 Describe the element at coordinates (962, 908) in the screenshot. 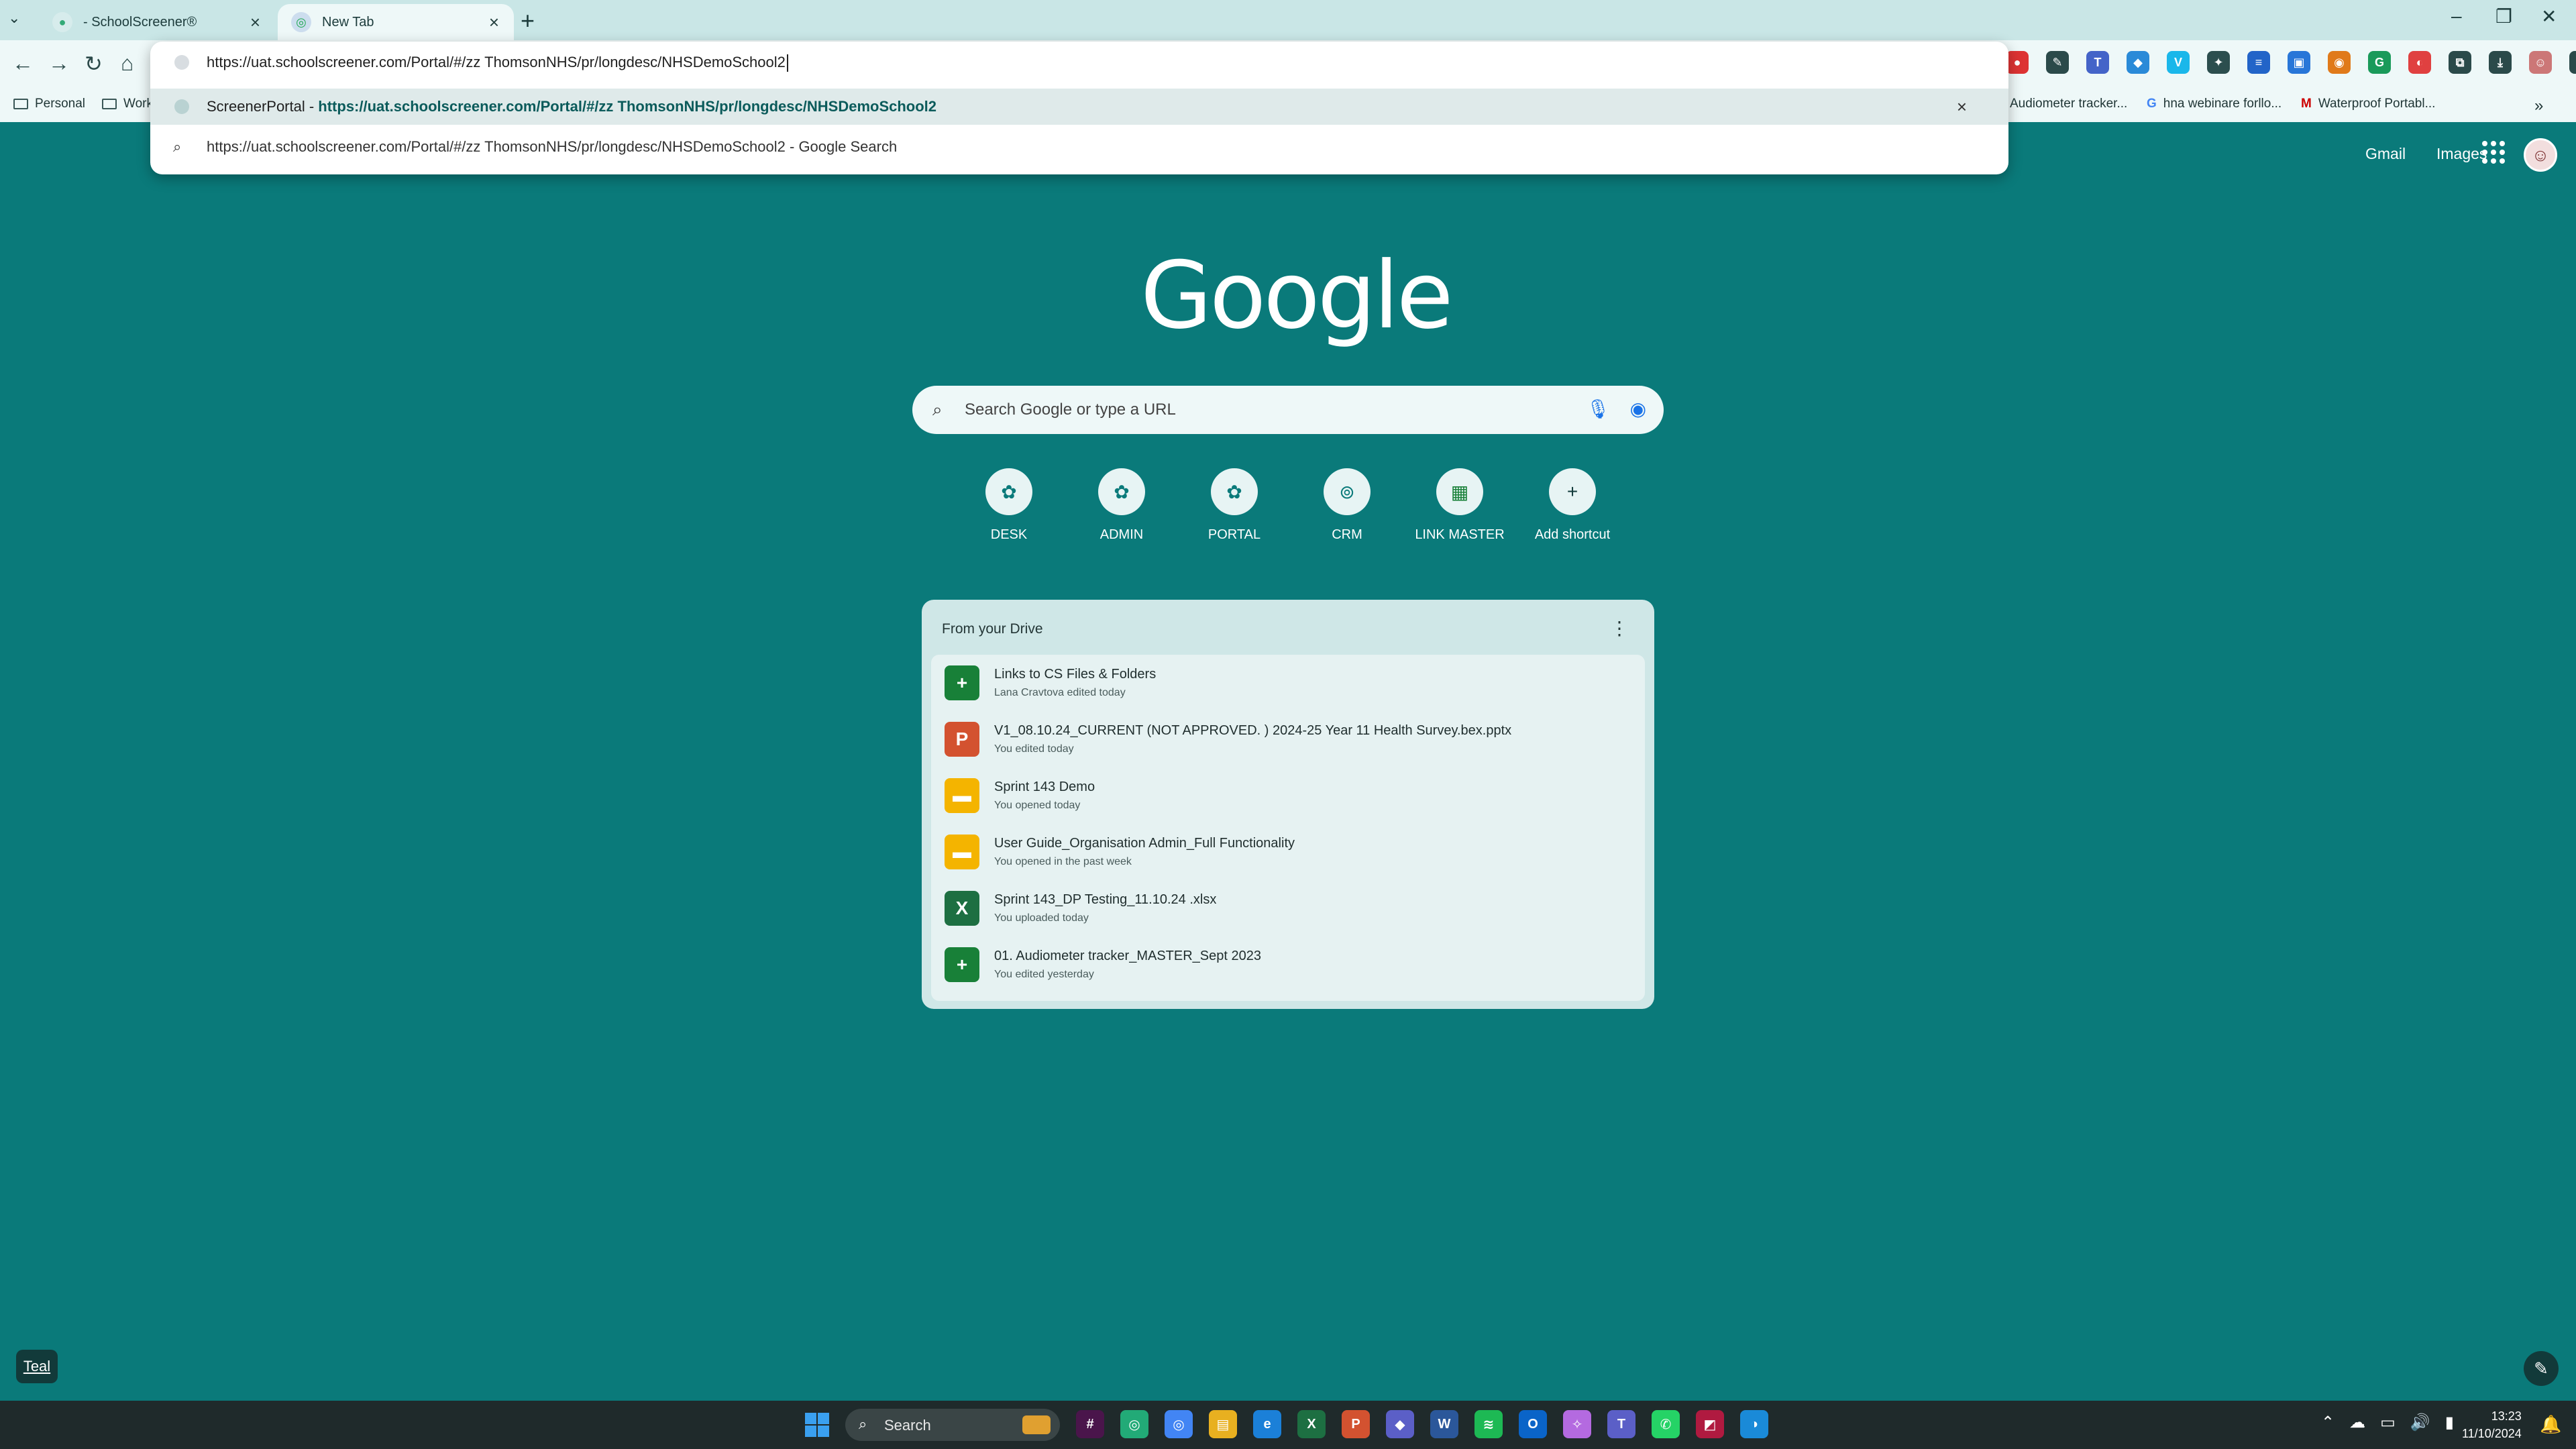

I see `excel-file-icon: X` at that location.